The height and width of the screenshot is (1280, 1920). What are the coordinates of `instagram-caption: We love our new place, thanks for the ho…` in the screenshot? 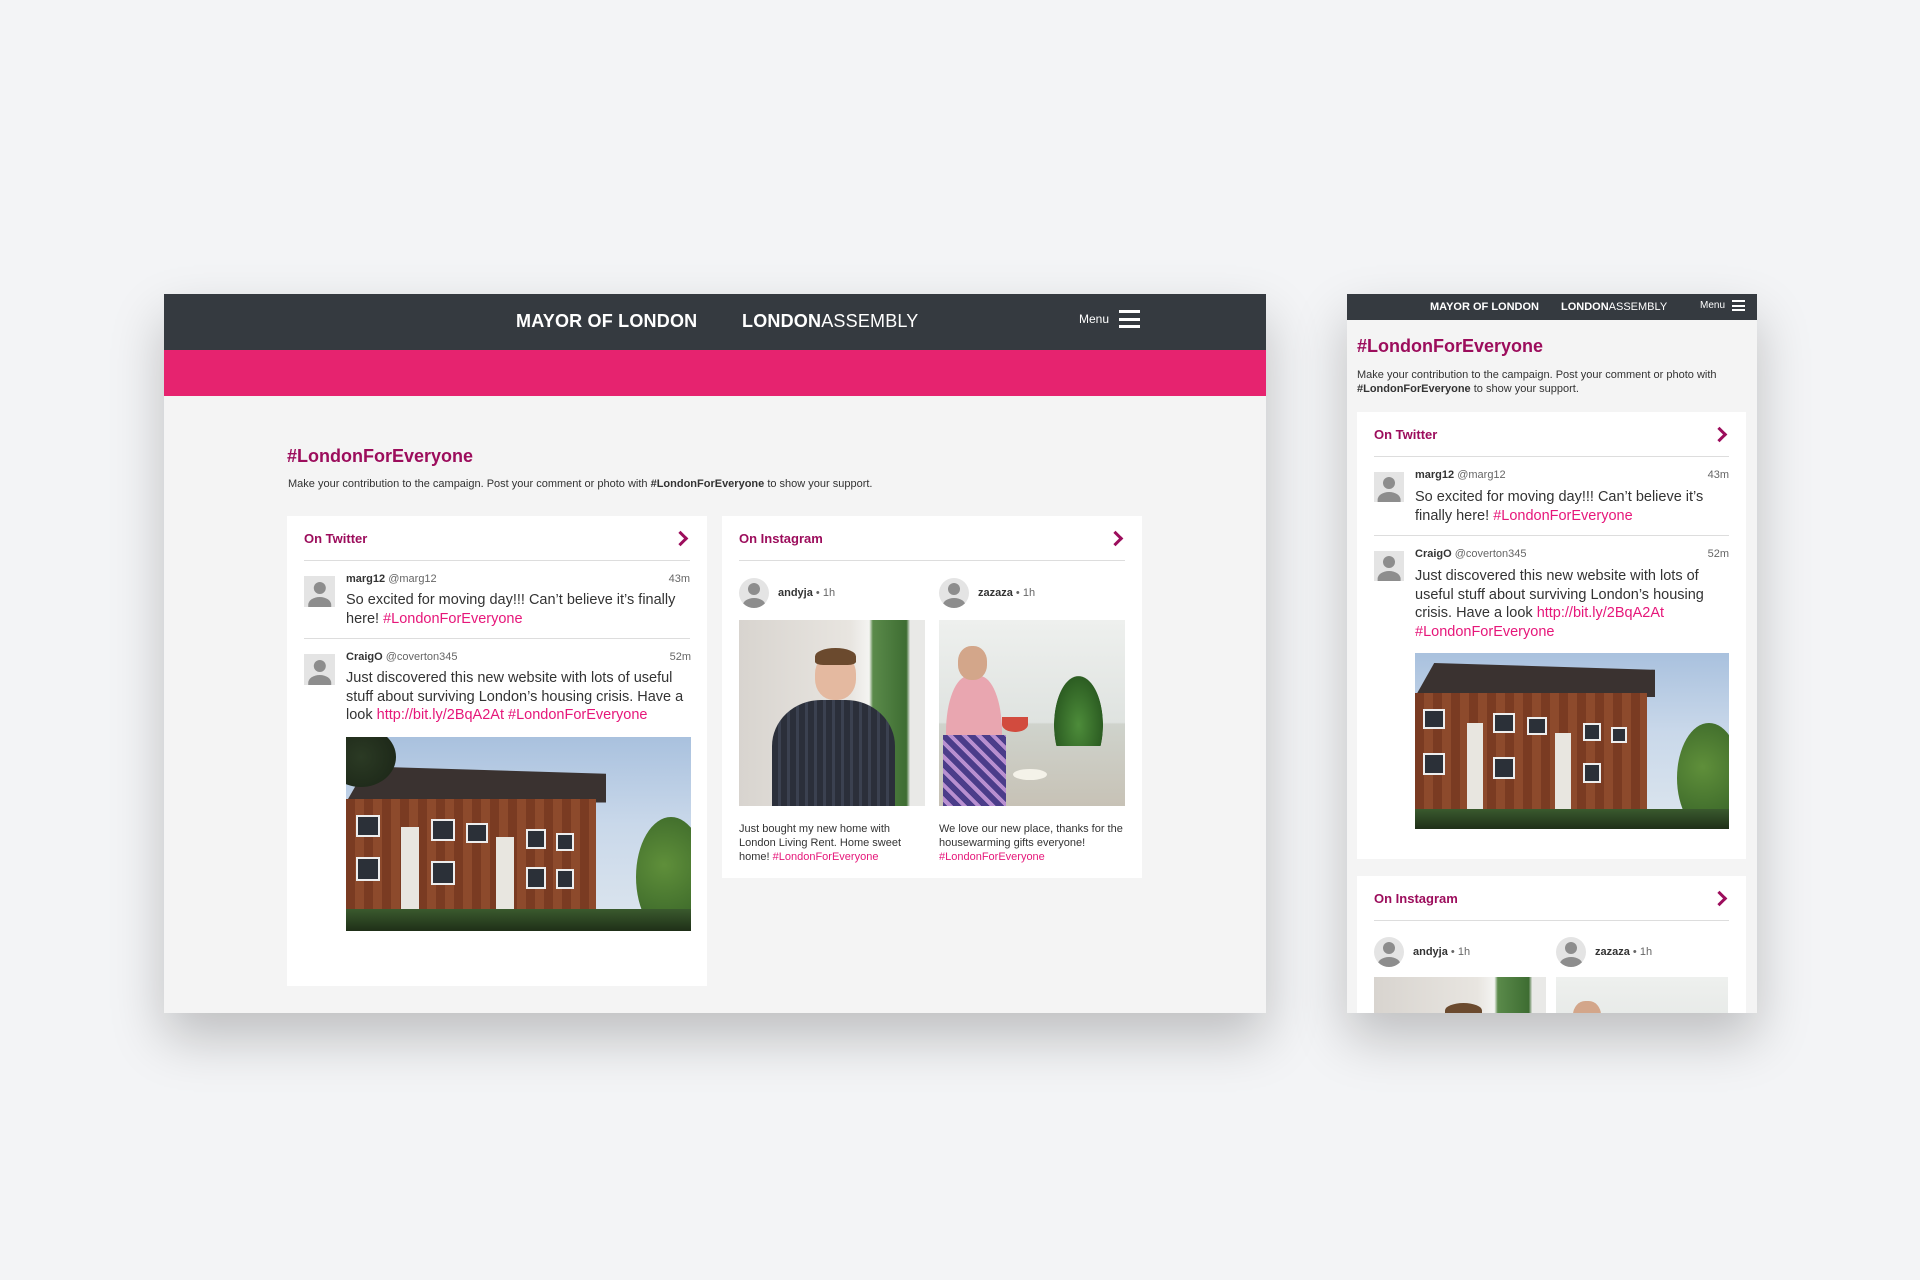 It's located at (1031, 836).